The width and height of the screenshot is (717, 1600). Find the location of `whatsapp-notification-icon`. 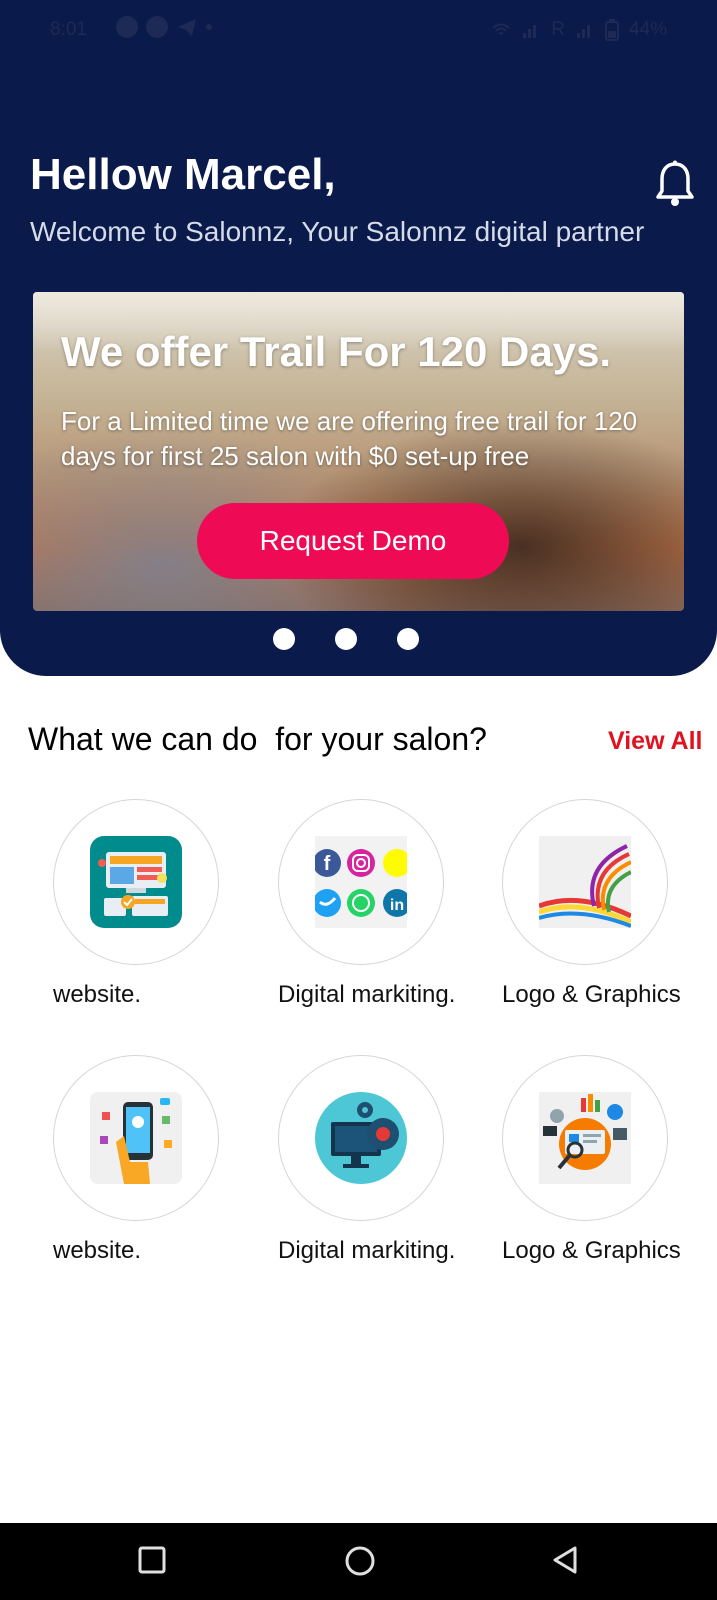

whatsapp-notification-icon is located at coordinates (127, 27).